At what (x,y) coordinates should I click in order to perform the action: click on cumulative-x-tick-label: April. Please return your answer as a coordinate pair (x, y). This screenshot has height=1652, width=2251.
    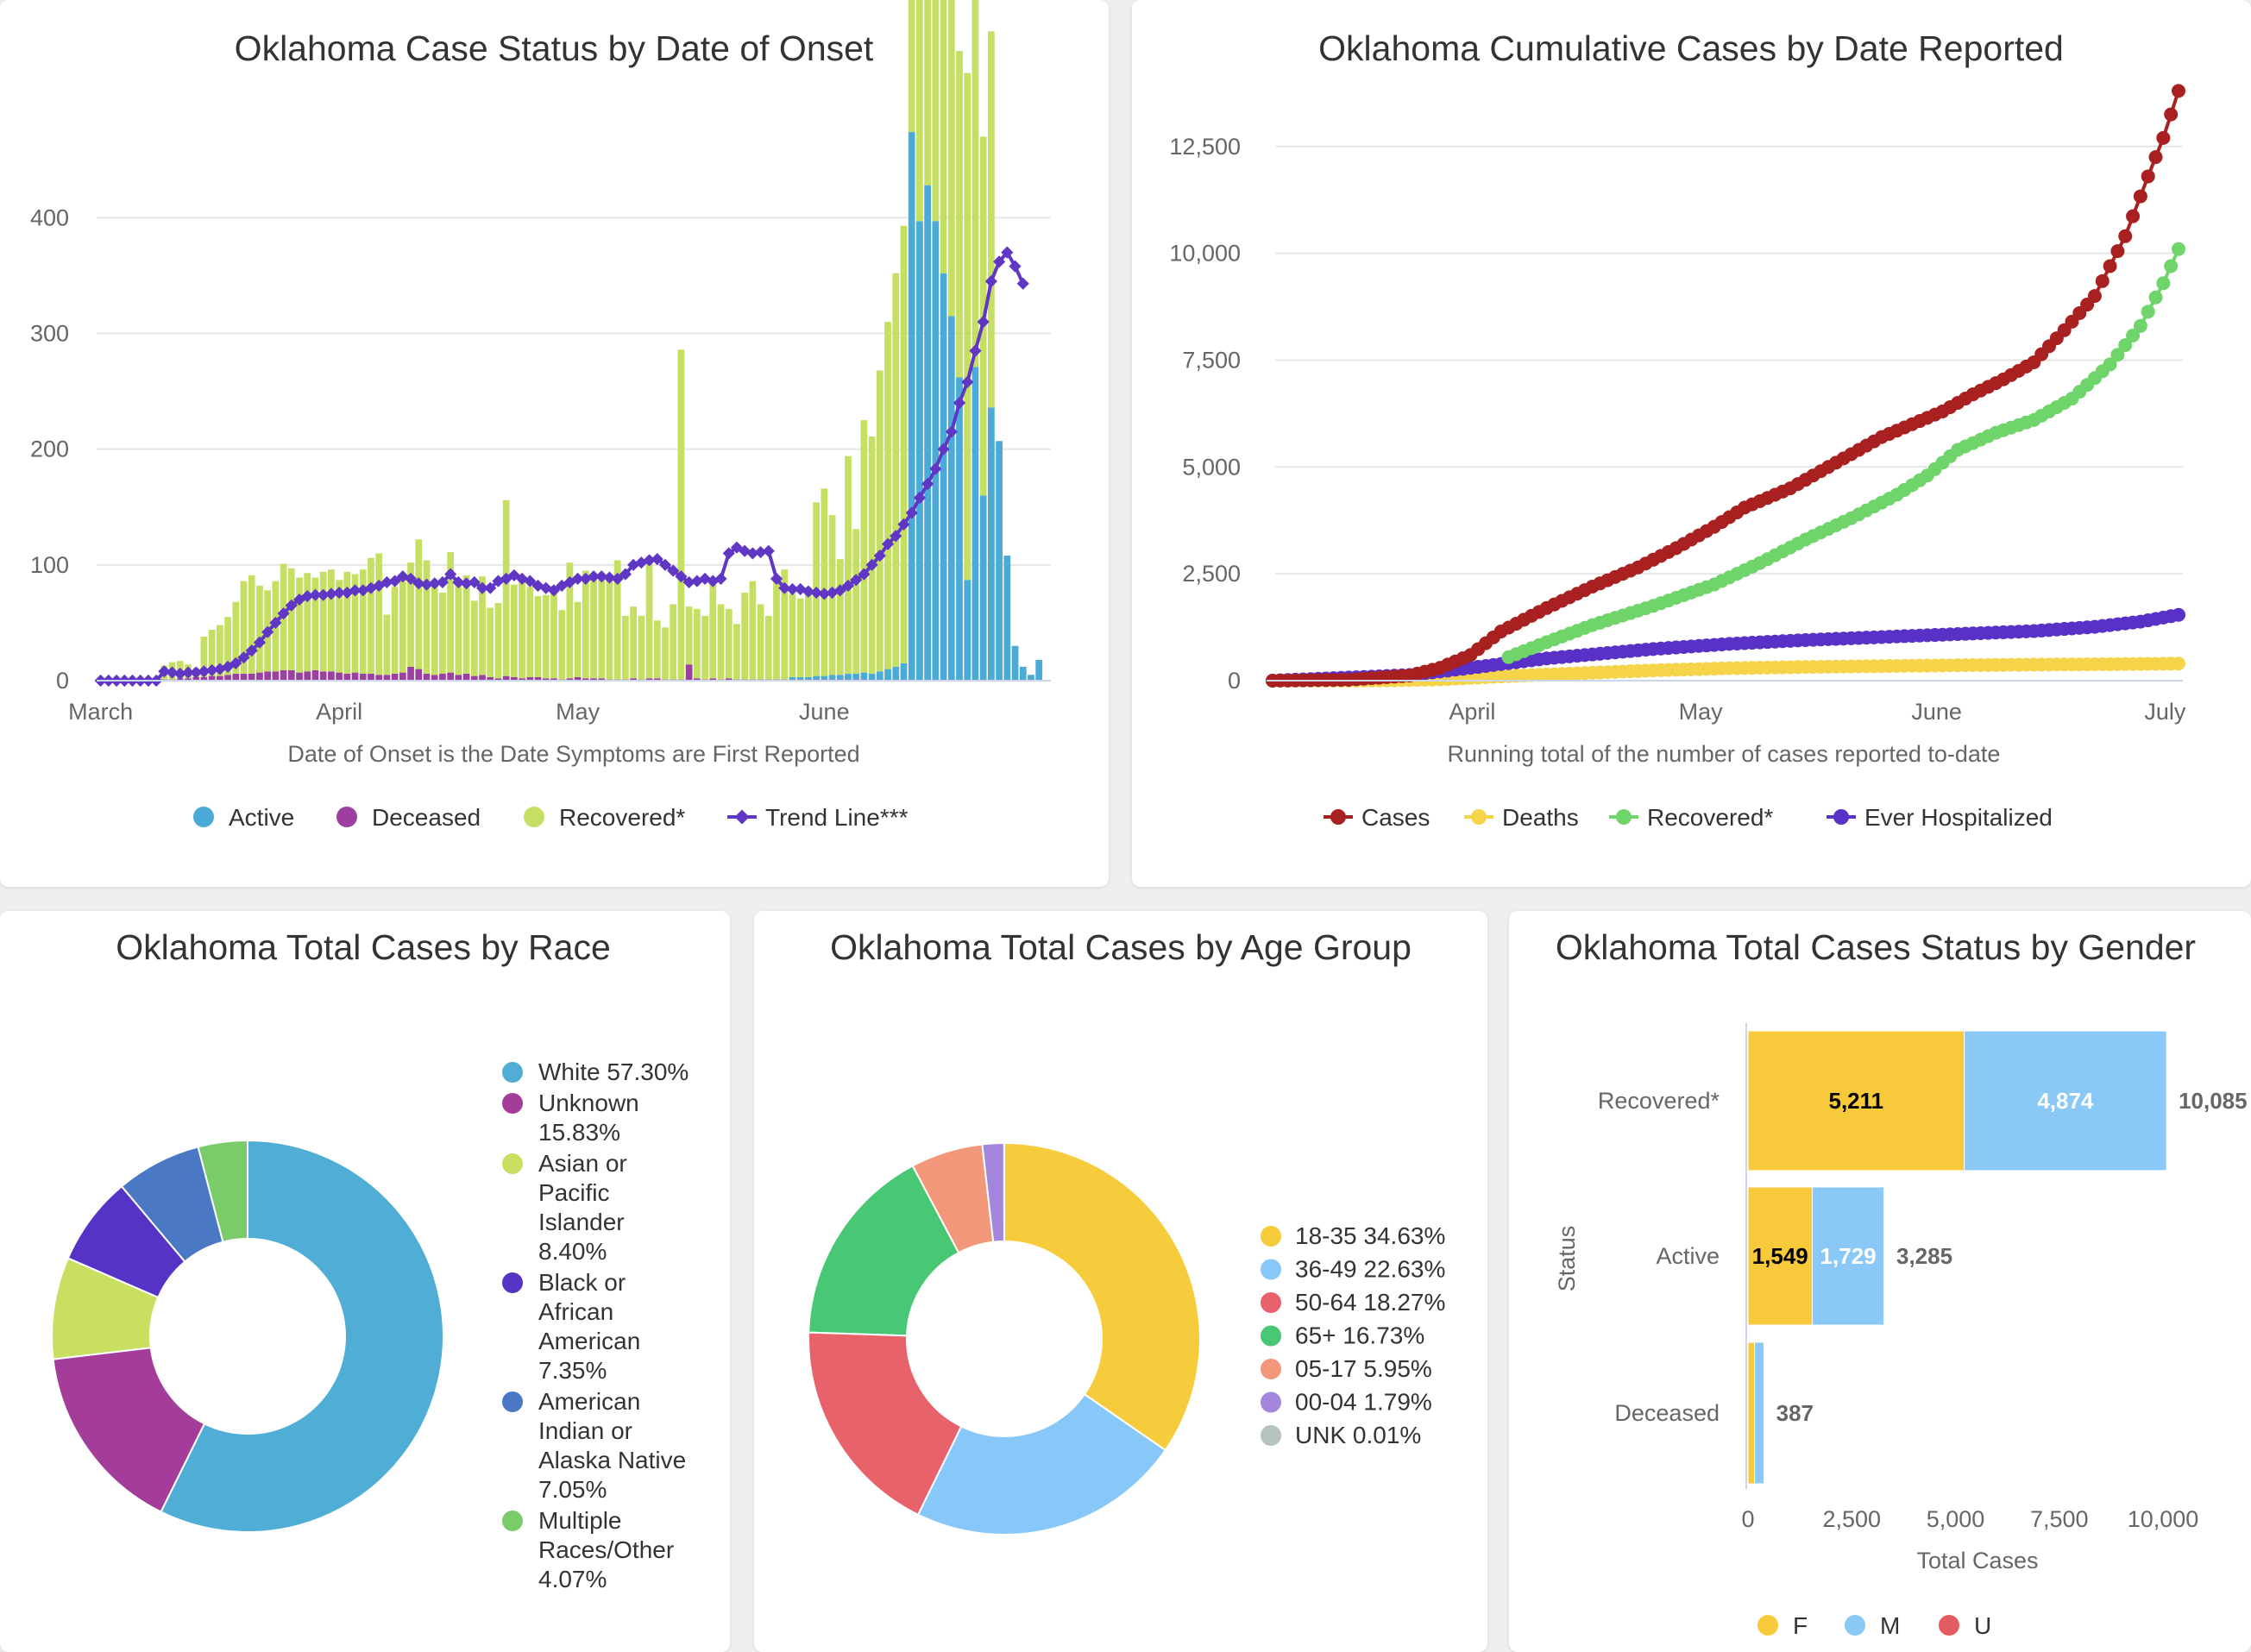
    Looking at the image, I should click on (1472, 712).